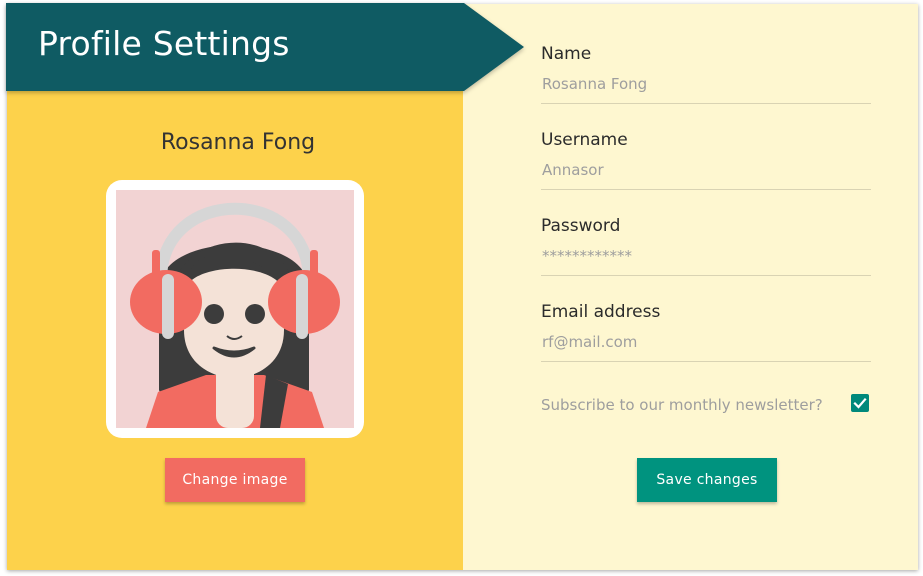  Describe the element at coordinates (566, 54) in the screenshot. I see `name-label: Name` at that location.